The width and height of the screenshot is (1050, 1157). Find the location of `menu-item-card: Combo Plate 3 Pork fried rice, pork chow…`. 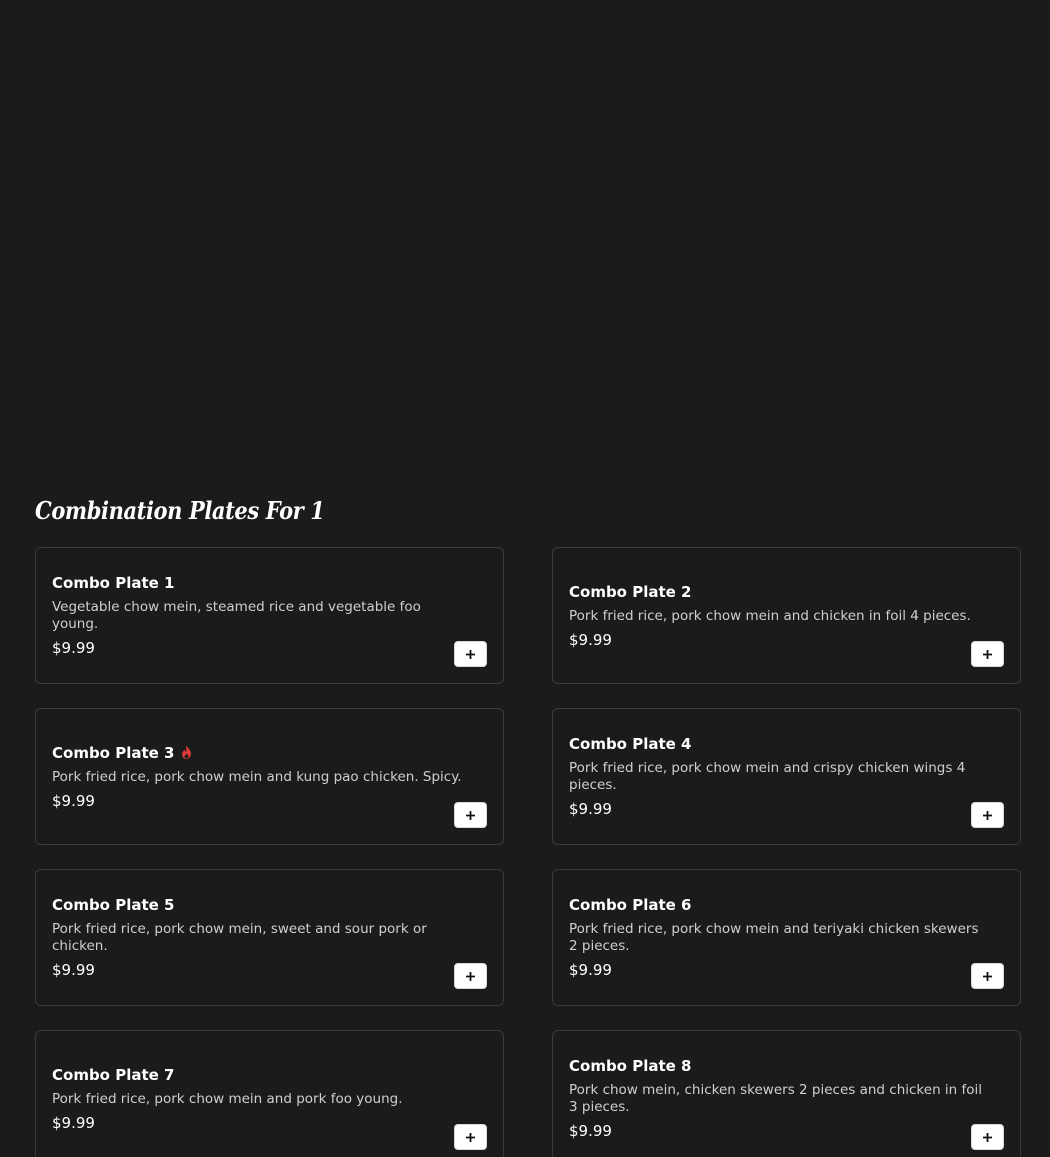

menu-item-card: Combo Plate 3 Pork fried rice, pork chow… is located at coordinates (269, 776).